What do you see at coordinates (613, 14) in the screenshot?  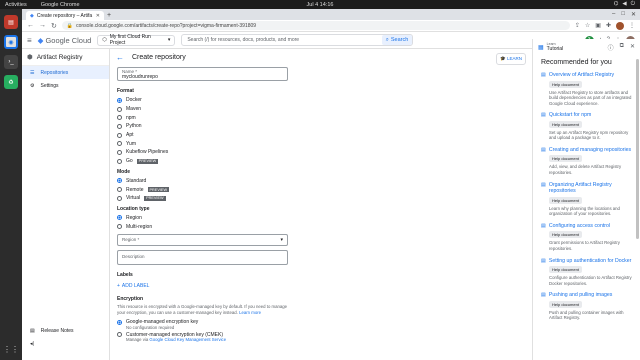 I see `minimize-icon: –` at bounding box center [613, 14].